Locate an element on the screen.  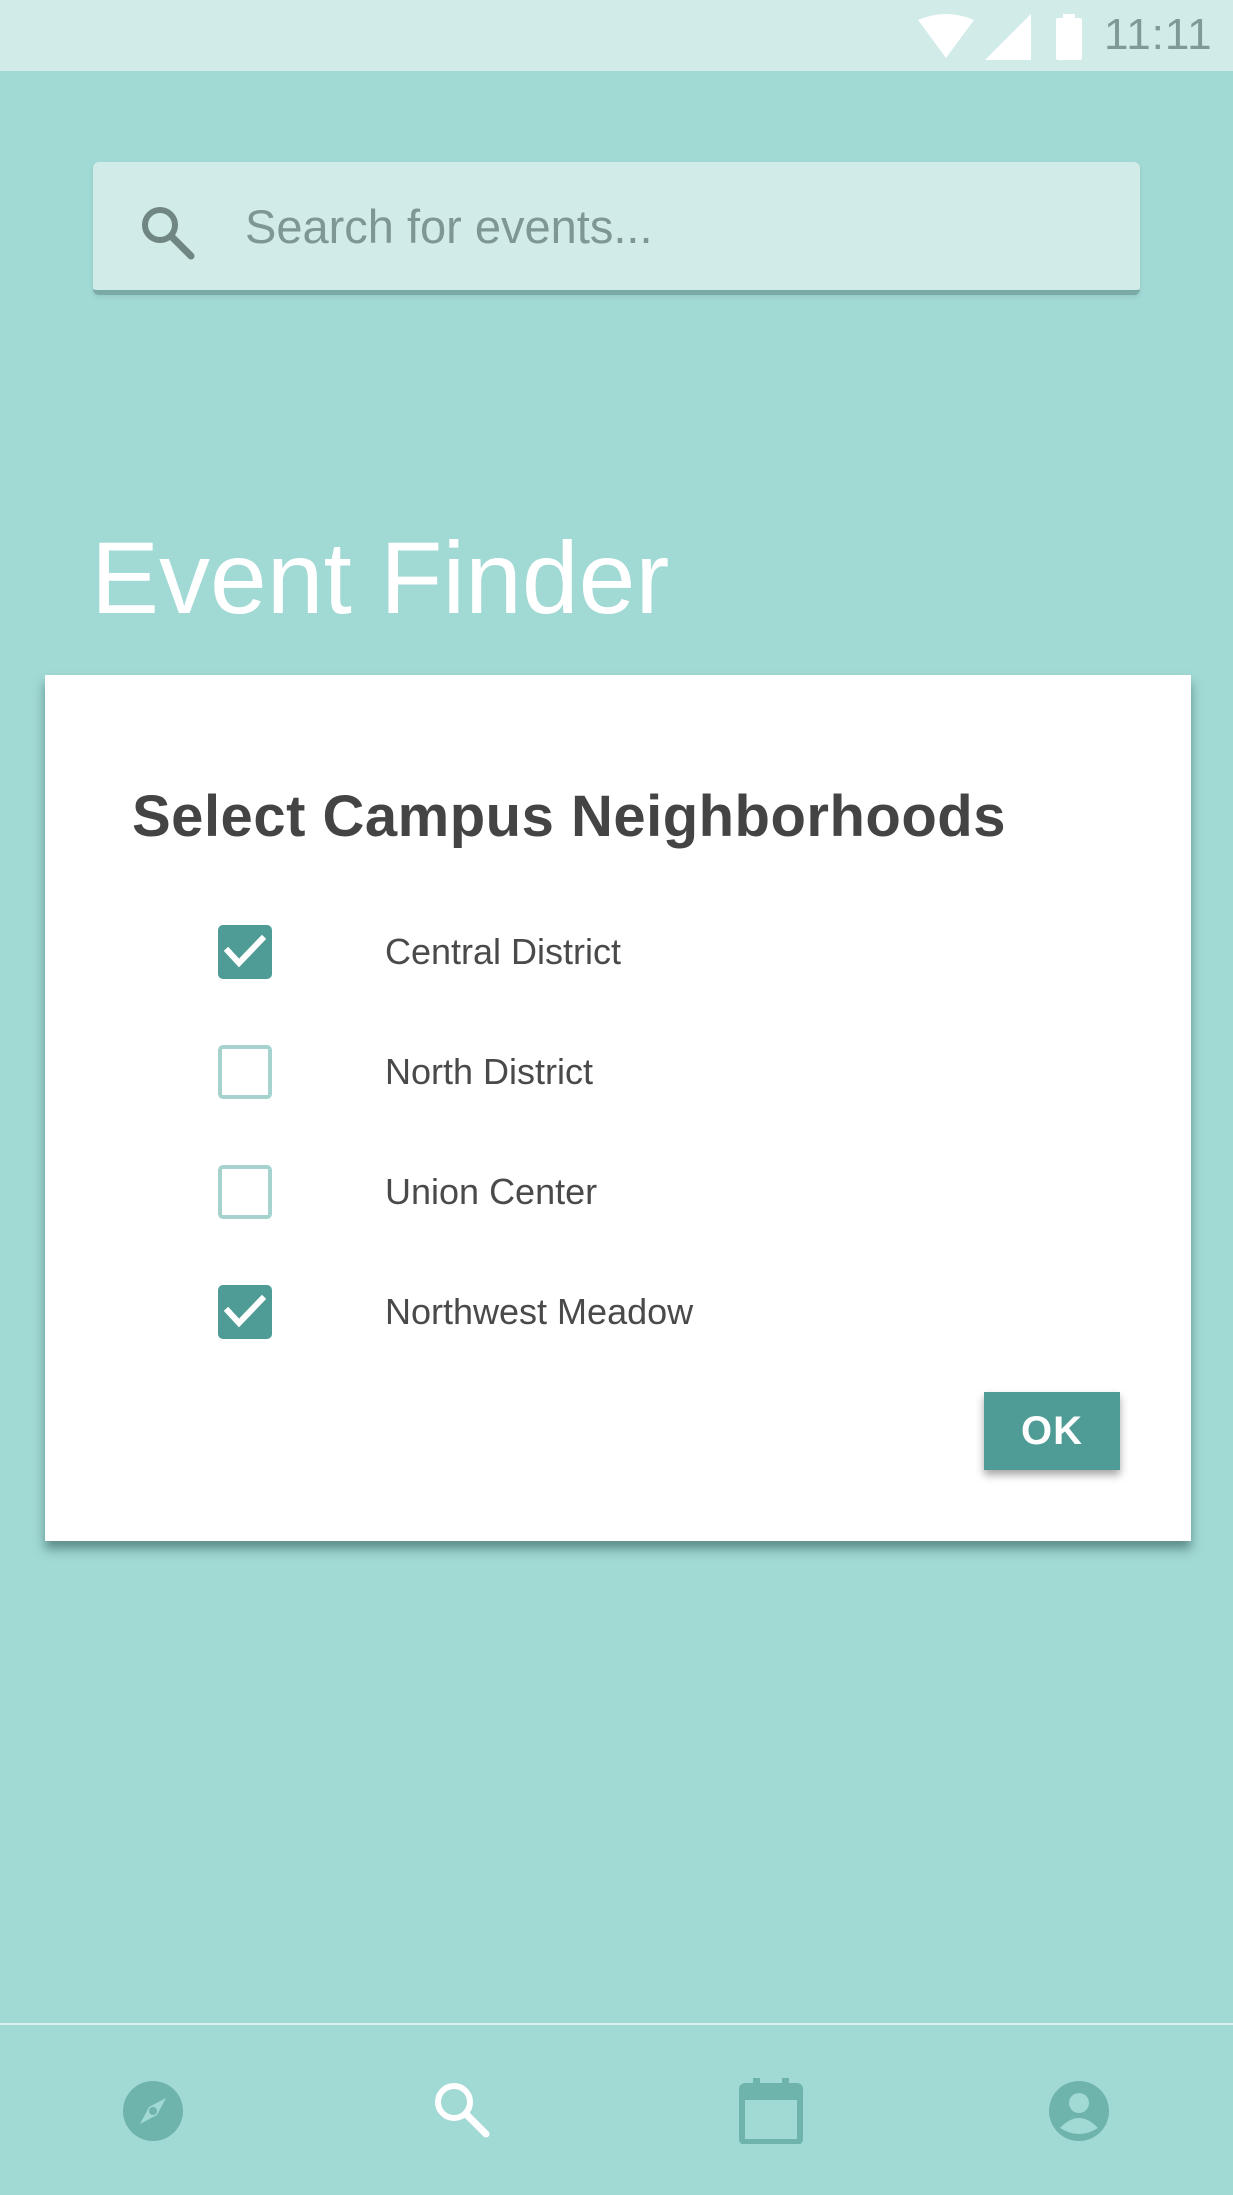
option-label: Northwest Meadow is located at coordinates (539, 1311).